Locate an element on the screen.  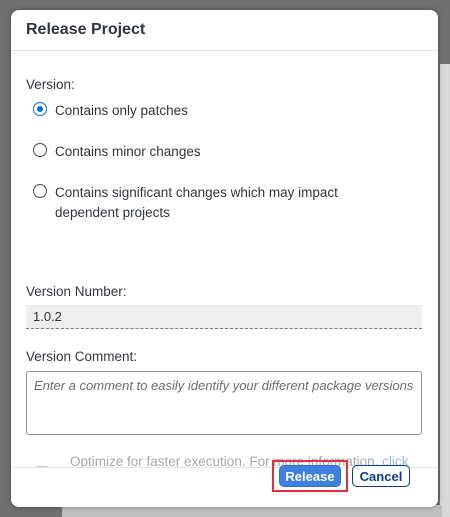
version-comment-label: Version Comment: is located at coordinates (82, 356).